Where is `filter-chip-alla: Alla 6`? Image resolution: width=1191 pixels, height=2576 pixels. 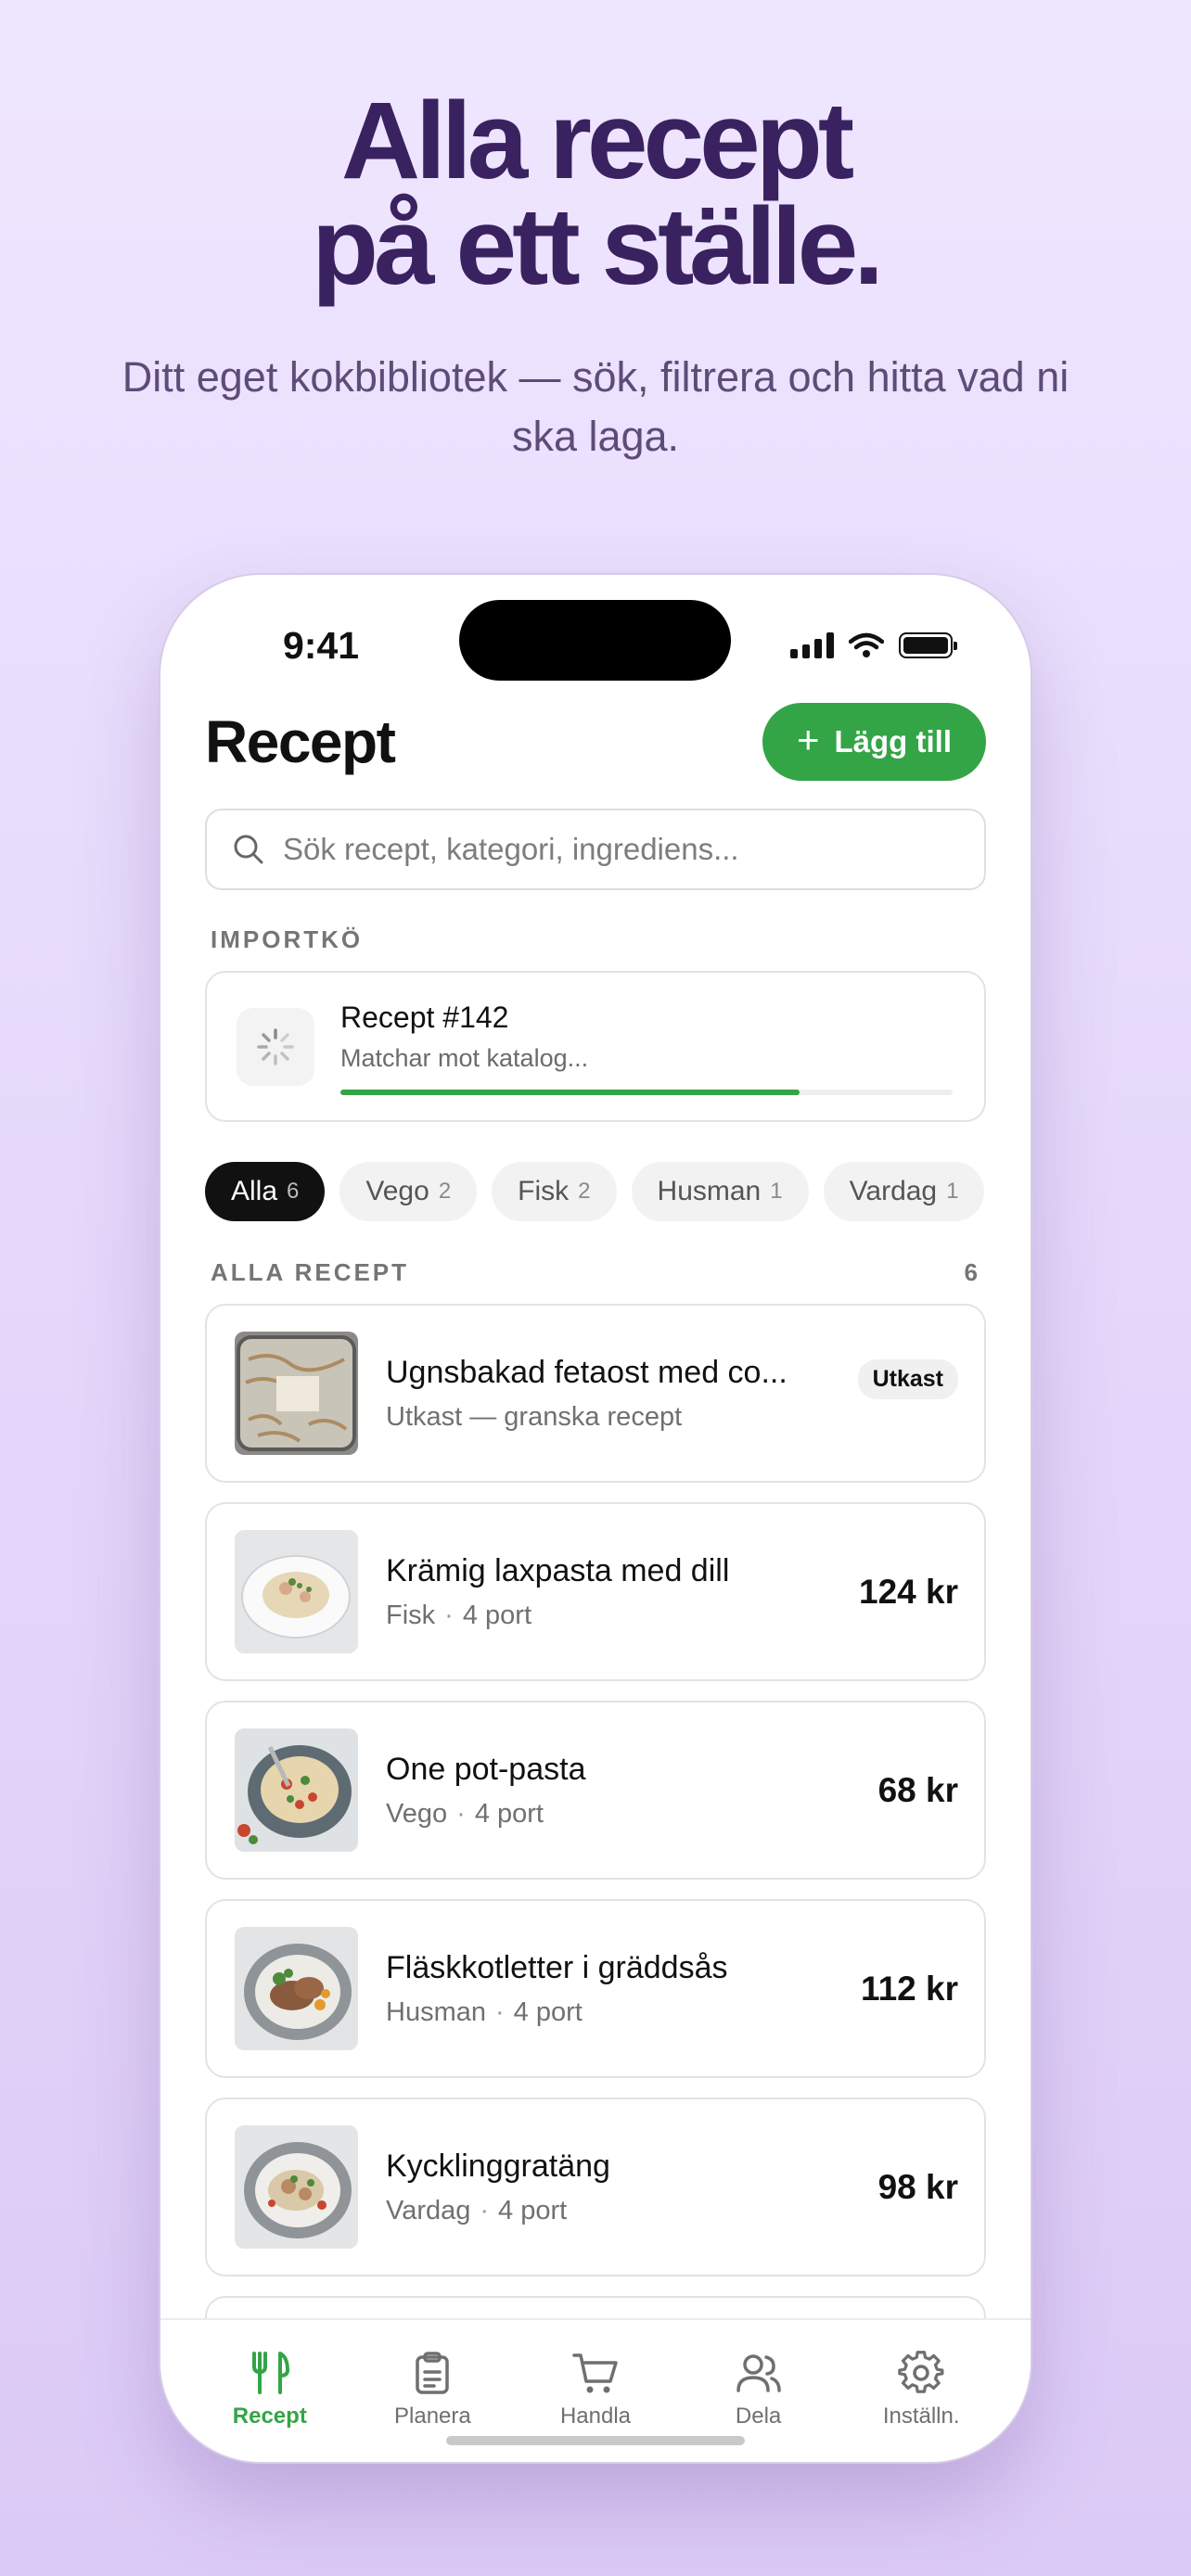 filter-chip-alla: Alla 6 is located at coordinates (265, 1191).